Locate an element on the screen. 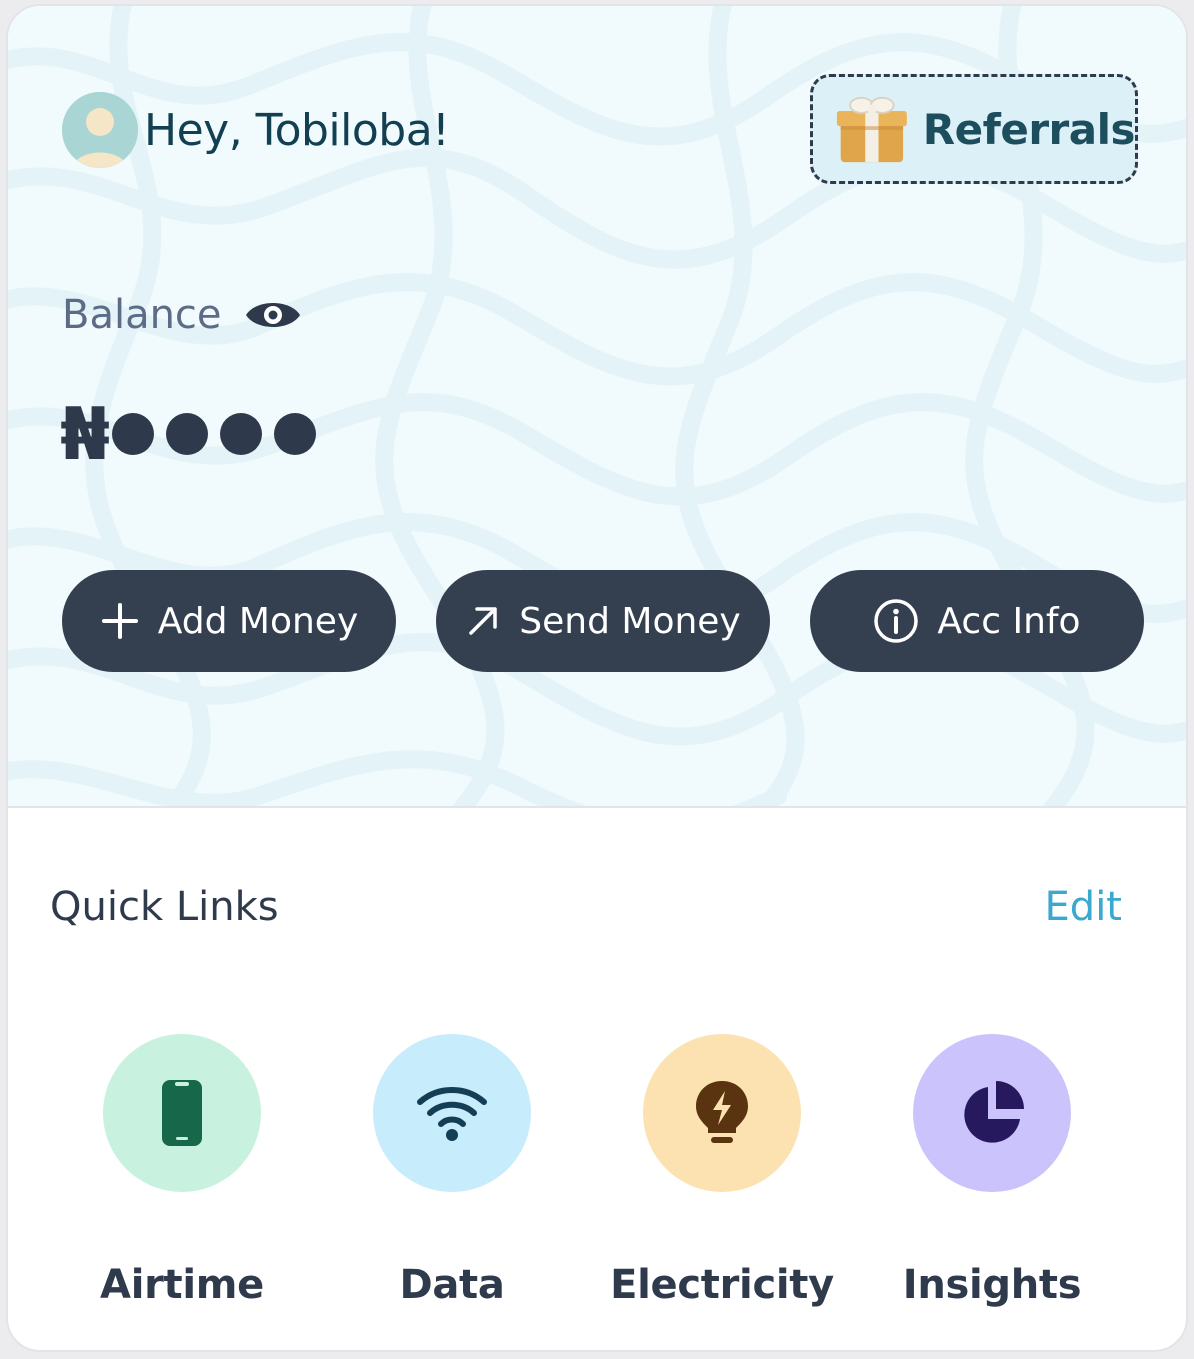  quick-link-label: Airtime is located at coordinates (182, 1285).